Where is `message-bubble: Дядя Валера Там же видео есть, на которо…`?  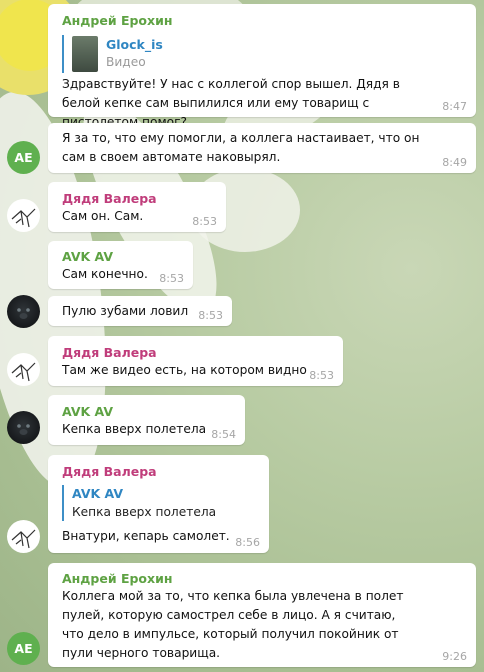 message-bubble: Дядя Валера Там же видео есть, на которо… is located at coordinates (195, 361).